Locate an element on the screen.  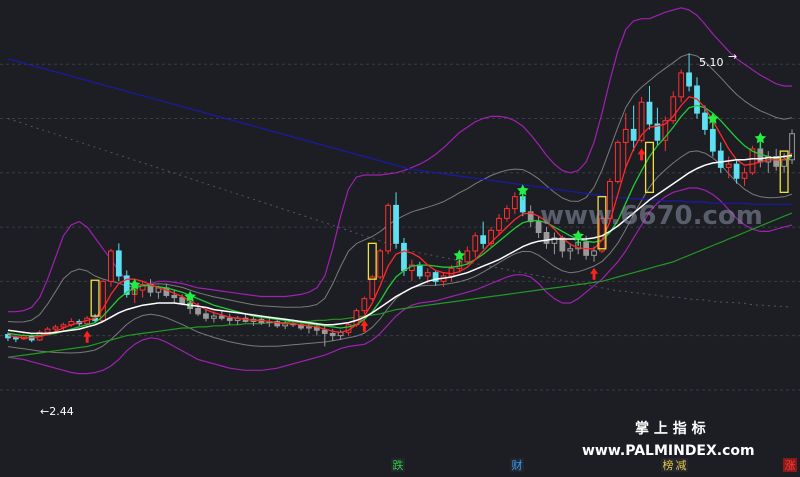
bottom-tag-4: 涨 is located at coordinates (790, 465).